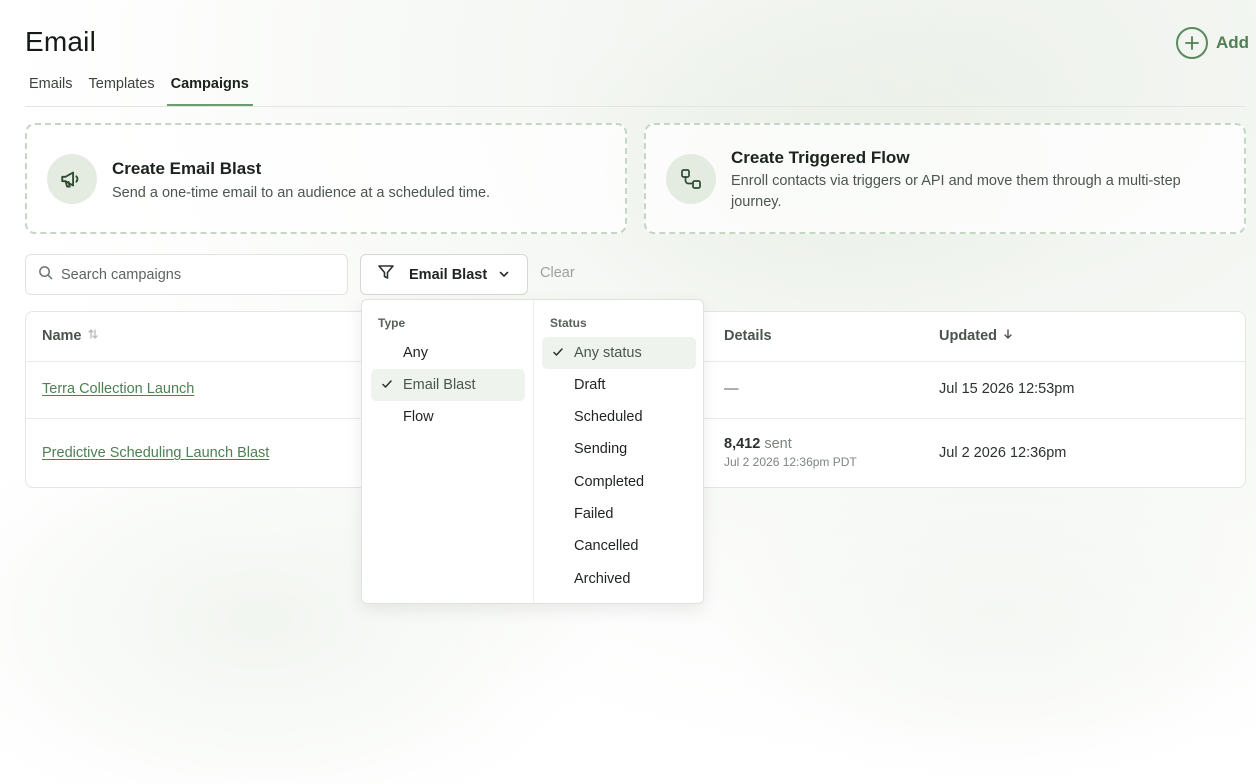 This screenshot has height=784, width=1256. Describe the element at coordinates (557, 273) in the screenshot. I see `clear-filters-button: Clear` at that location.